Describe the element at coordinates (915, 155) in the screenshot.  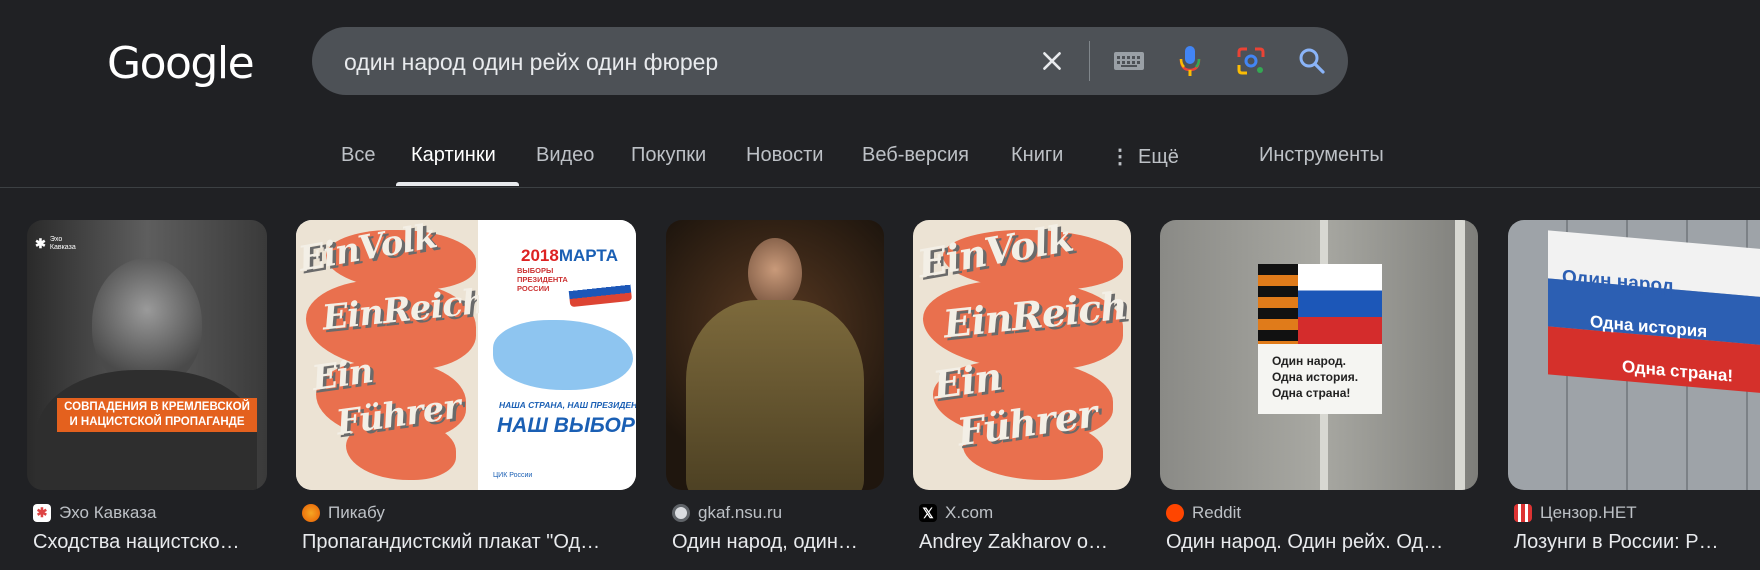
I see `tab-web: Веб-версия` at that location.